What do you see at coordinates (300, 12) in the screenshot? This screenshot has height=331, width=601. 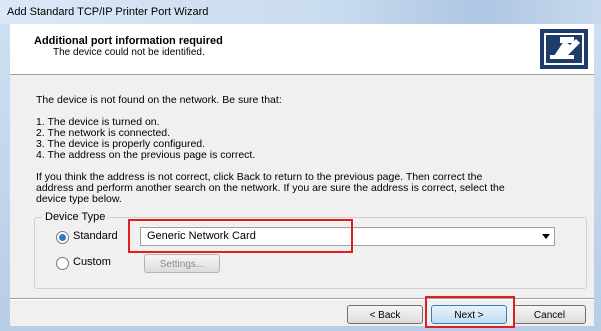 I see `title-bar: Add Standard TCP/IP Printer Port Wizard` at bounding box center [300, 12].